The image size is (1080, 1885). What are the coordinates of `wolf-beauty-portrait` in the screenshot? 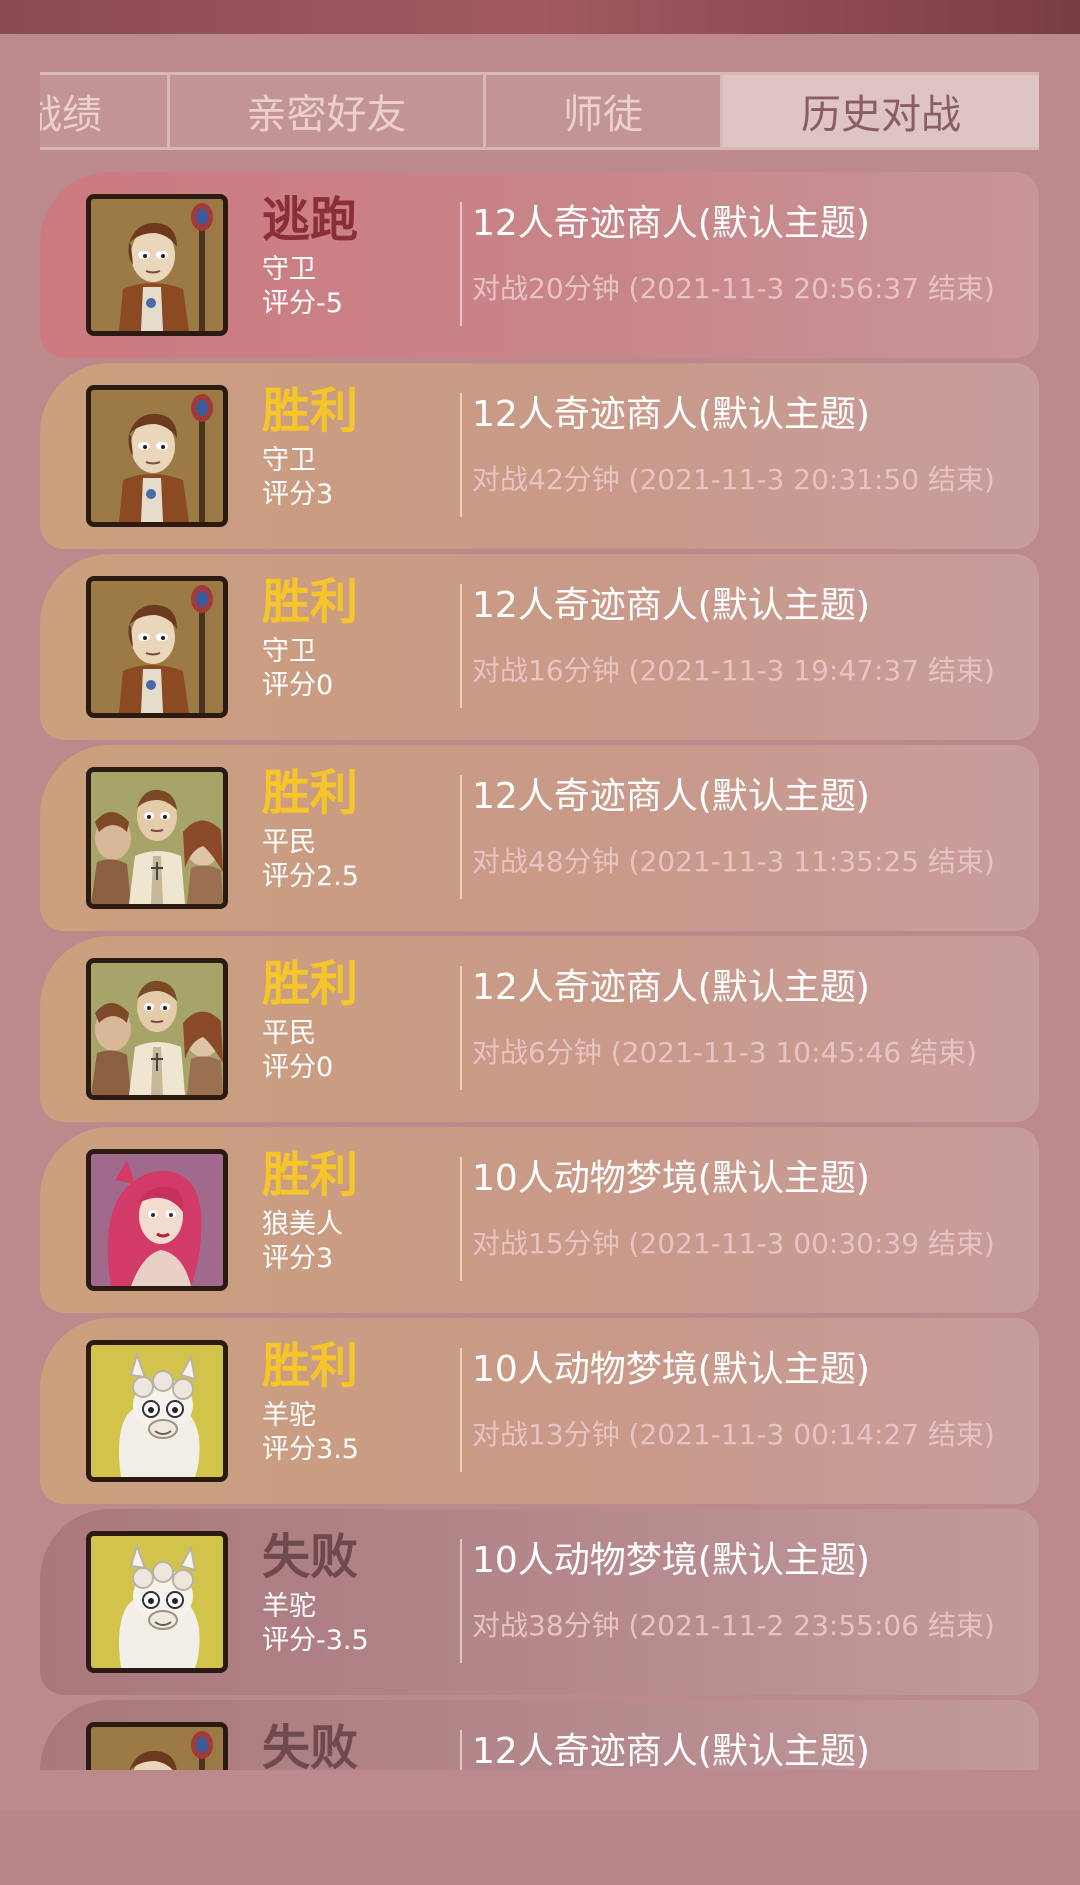 It's located at (157, 1220).